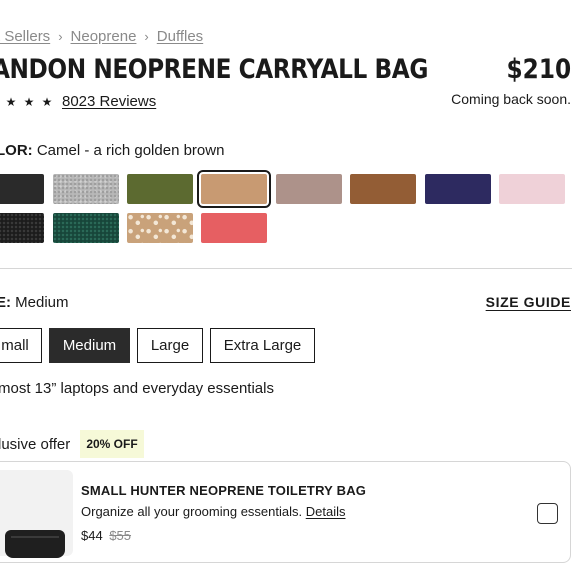 The width and height of the screenshot is (580, 580). I want to click on color-label: LOR: Camel - a rich golden brown, so click(112, 150).